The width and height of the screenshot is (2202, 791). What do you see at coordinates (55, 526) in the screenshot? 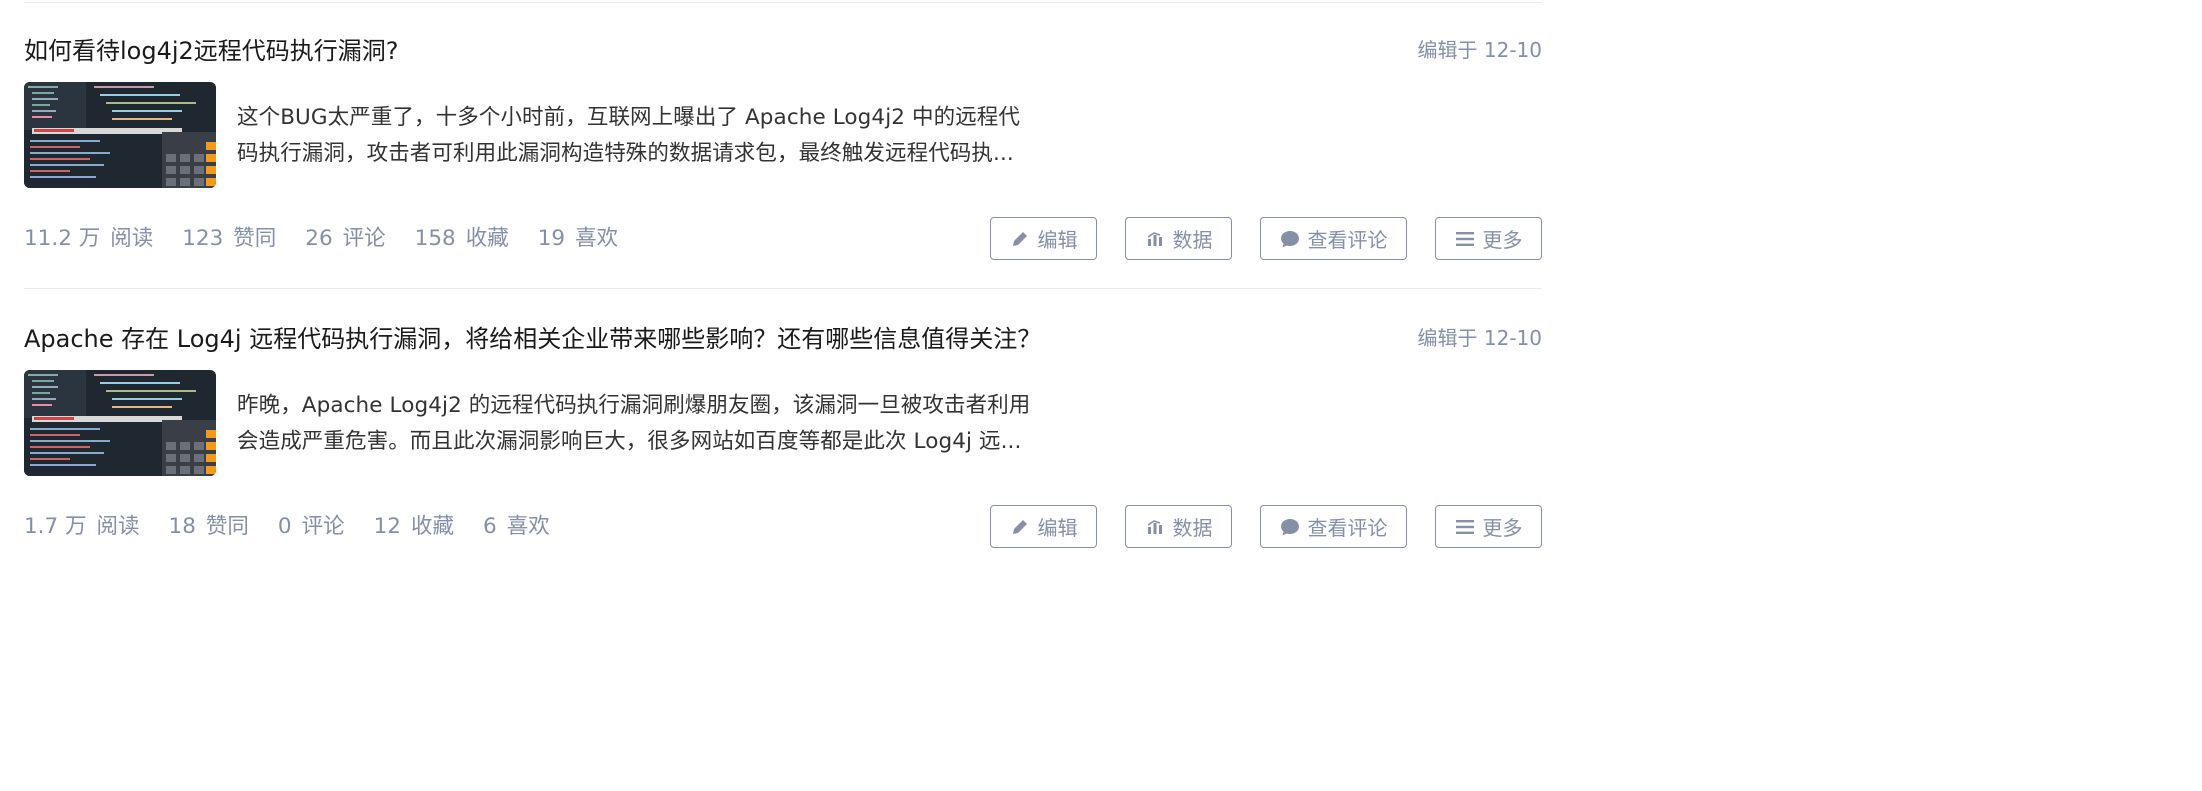
I see `reads-count: 1.7 万` at bounding box center [55, 526].